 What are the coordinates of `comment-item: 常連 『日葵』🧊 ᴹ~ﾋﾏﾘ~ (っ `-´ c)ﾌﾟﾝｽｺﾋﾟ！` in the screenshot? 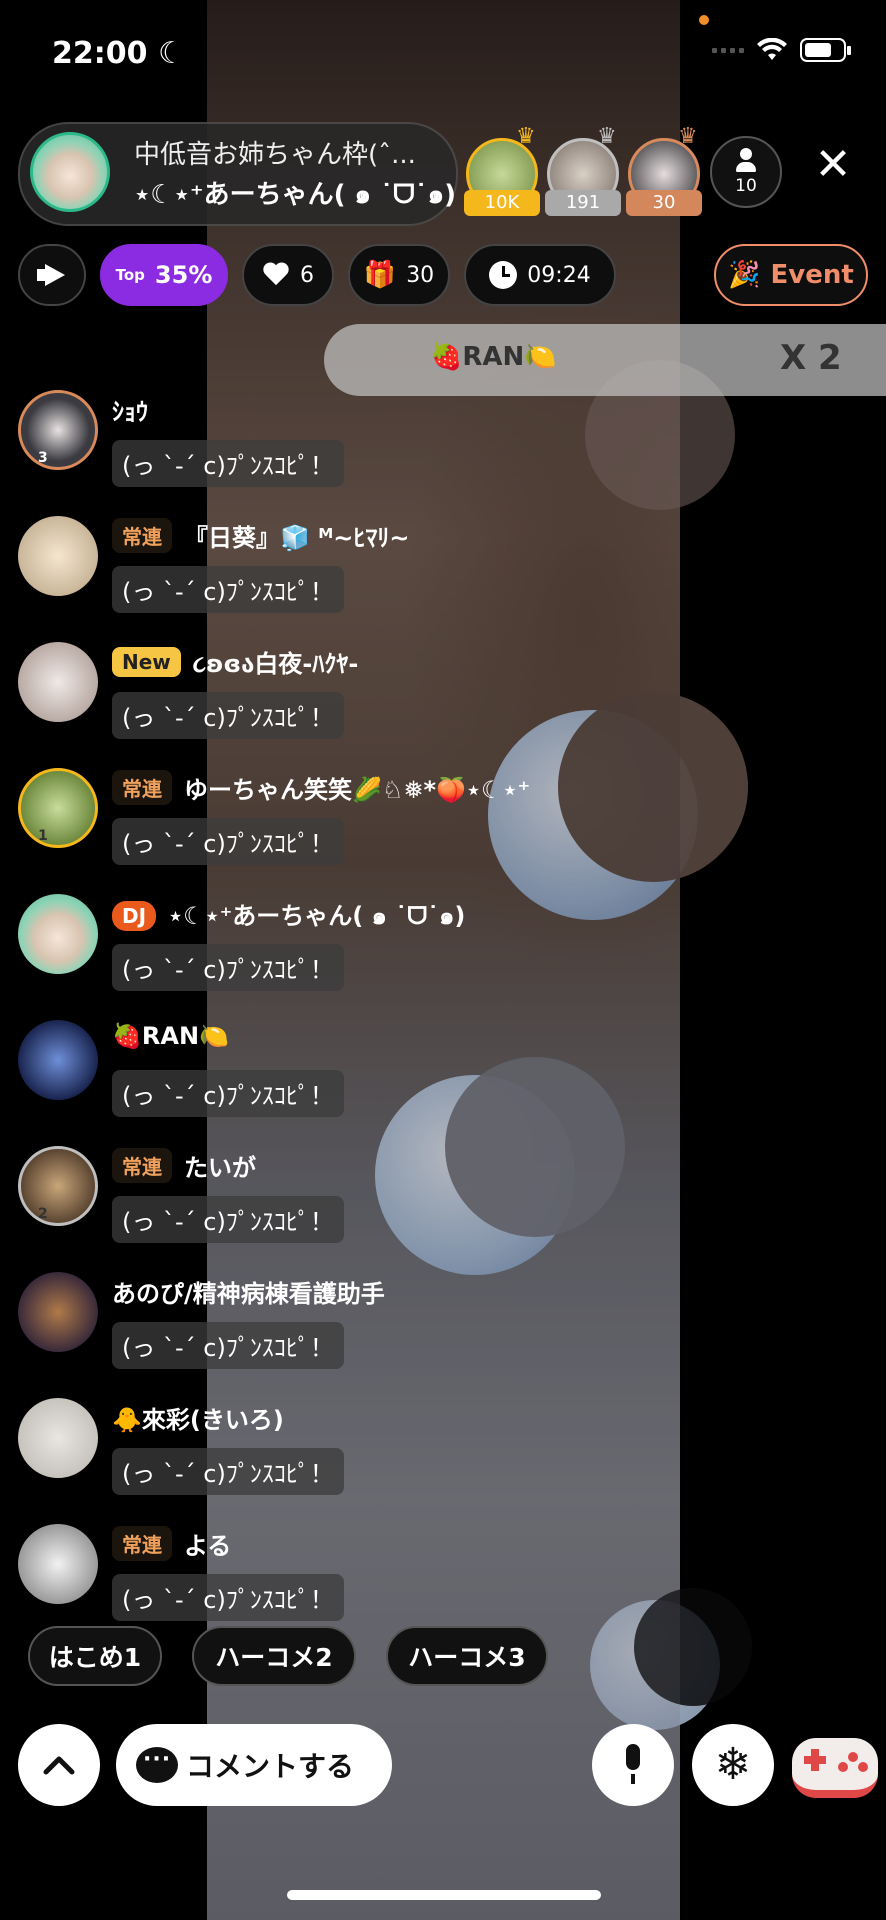 It's located at (318, 576).